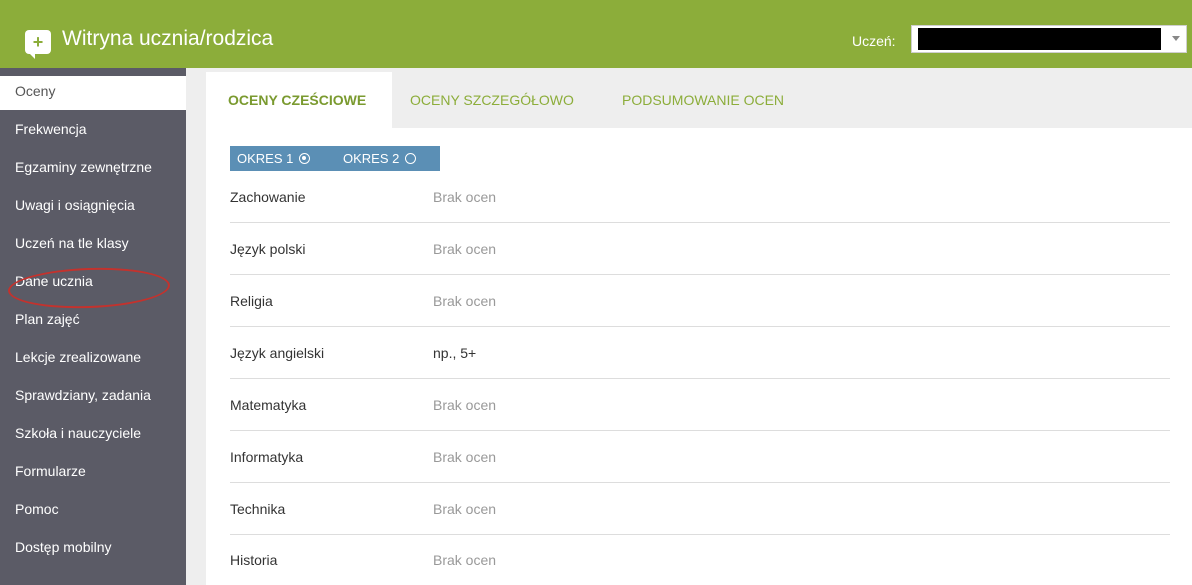 The width and height of the screenshot is (1192, 585). Describe the element at coordinates (251, 301) in the screenshot. I see `subject-name: Religia` at that location.